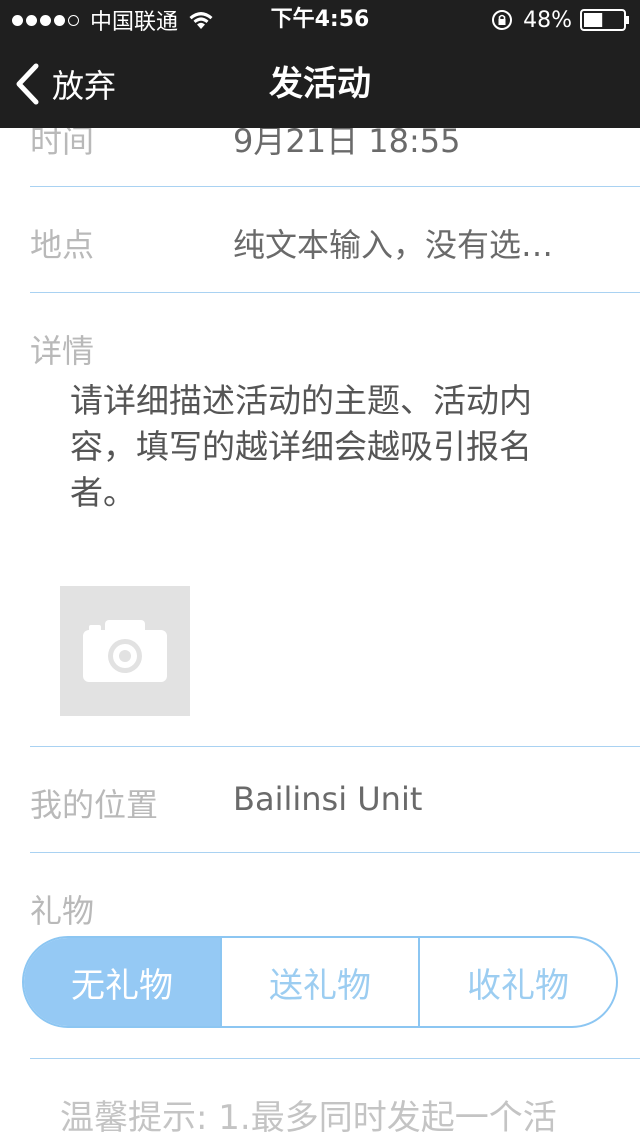  I want to click on back-button: 放弃, so click(65, 84).